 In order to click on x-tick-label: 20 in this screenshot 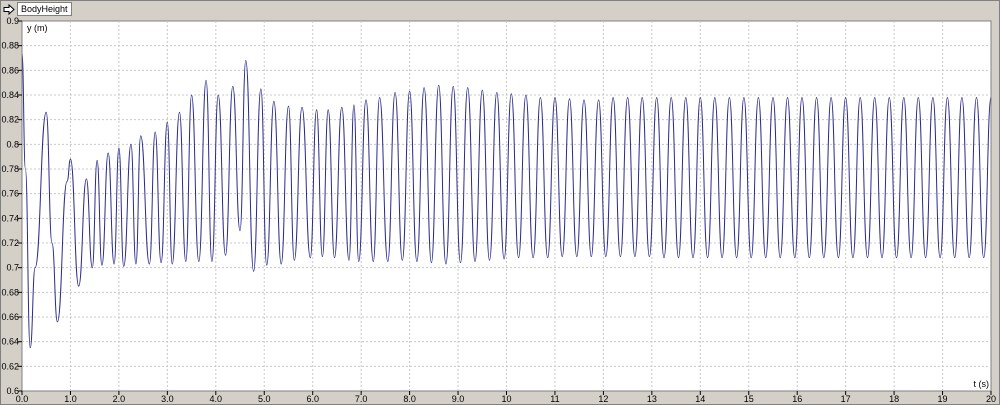, I will do `click(991, 399)`.